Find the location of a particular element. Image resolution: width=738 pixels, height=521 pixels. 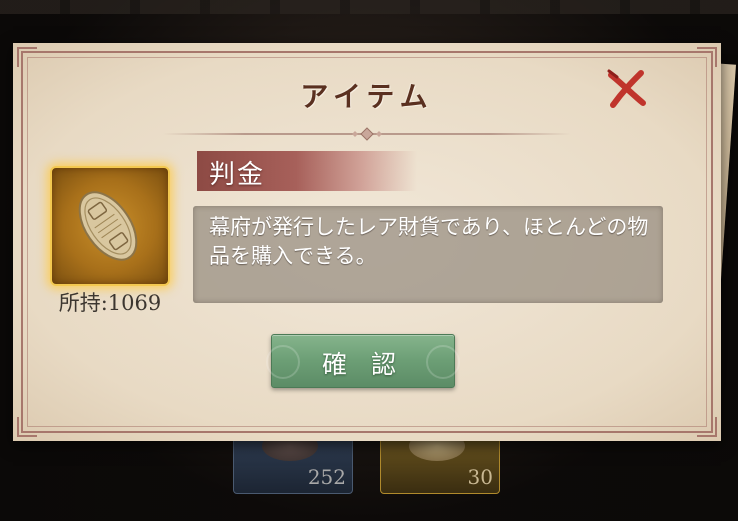

item-icon-frame is located at coordinates (110, 226).